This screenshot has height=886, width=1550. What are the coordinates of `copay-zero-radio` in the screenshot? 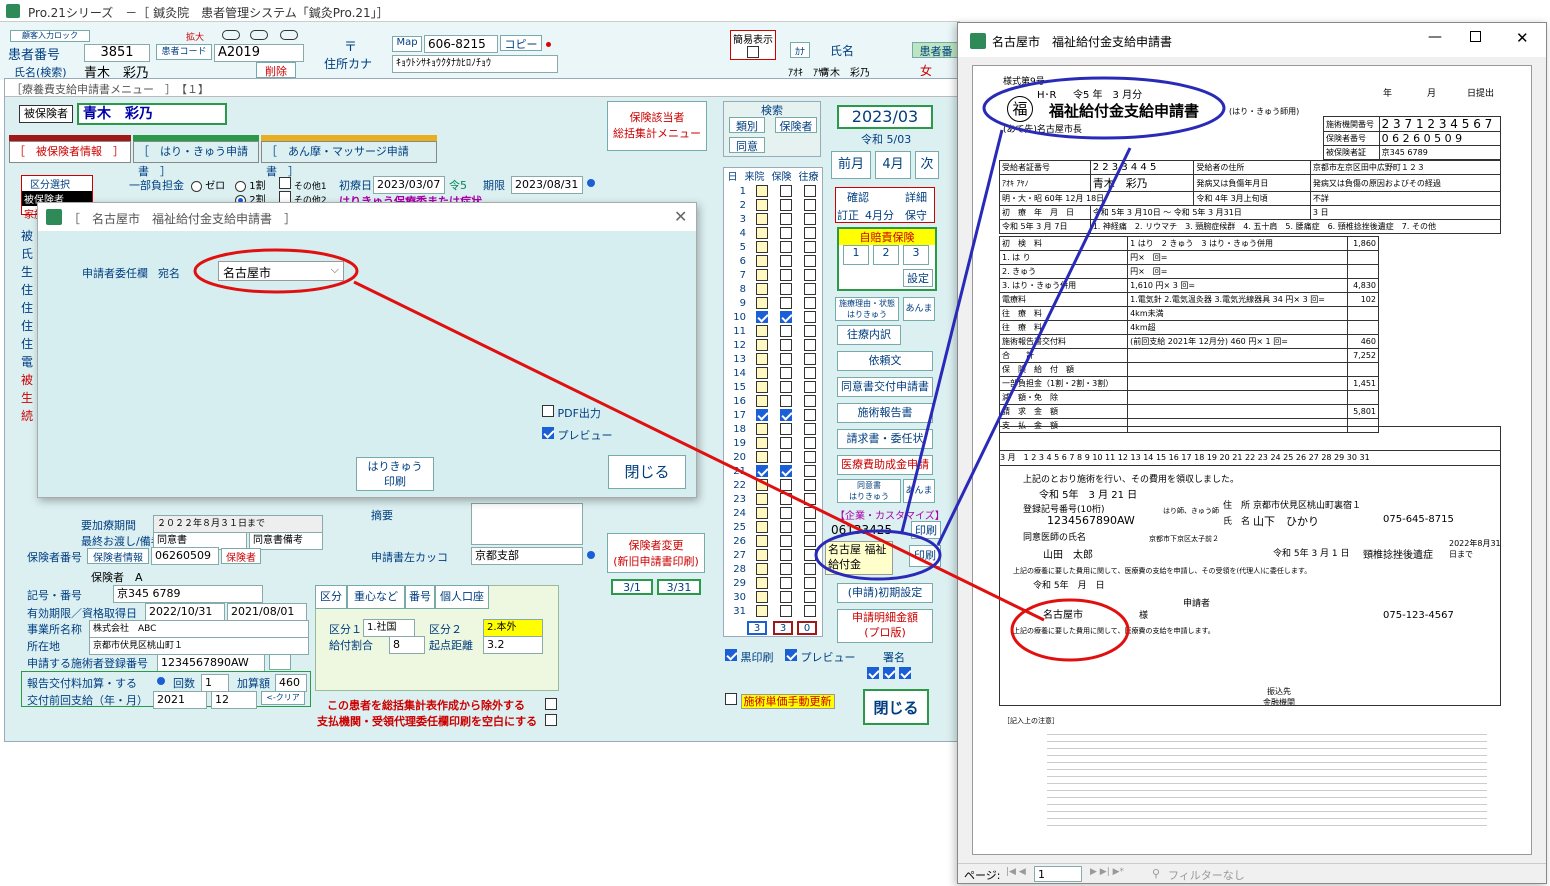 It's located at (196, 186).